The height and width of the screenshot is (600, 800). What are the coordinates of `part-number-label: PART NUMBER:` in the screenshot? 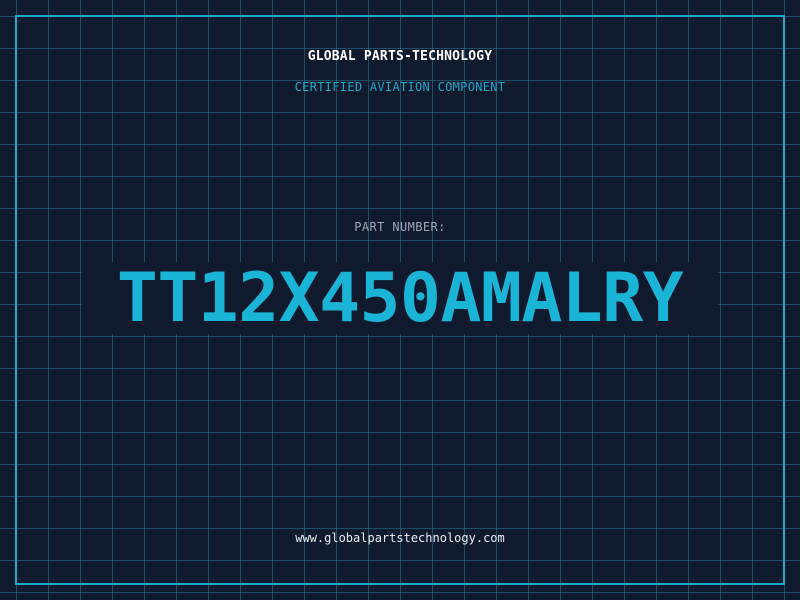 It's located at (400, 227).